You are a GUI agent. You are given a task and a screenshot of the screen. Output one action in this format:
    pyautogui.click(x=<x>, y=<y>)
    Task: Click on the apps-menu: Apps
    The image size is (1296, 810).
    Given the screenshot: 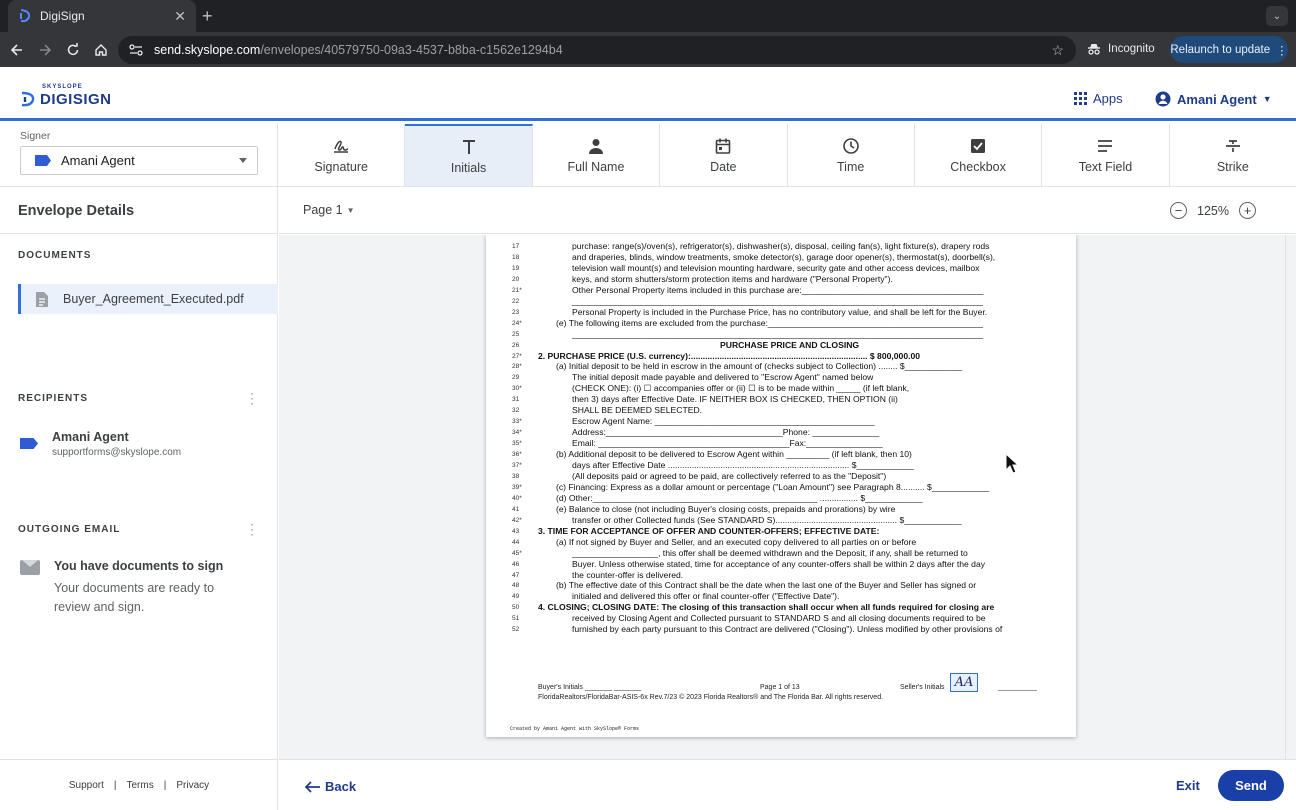 What is the action you would take?
    pyautogui.click(x=1098, y=98)
    